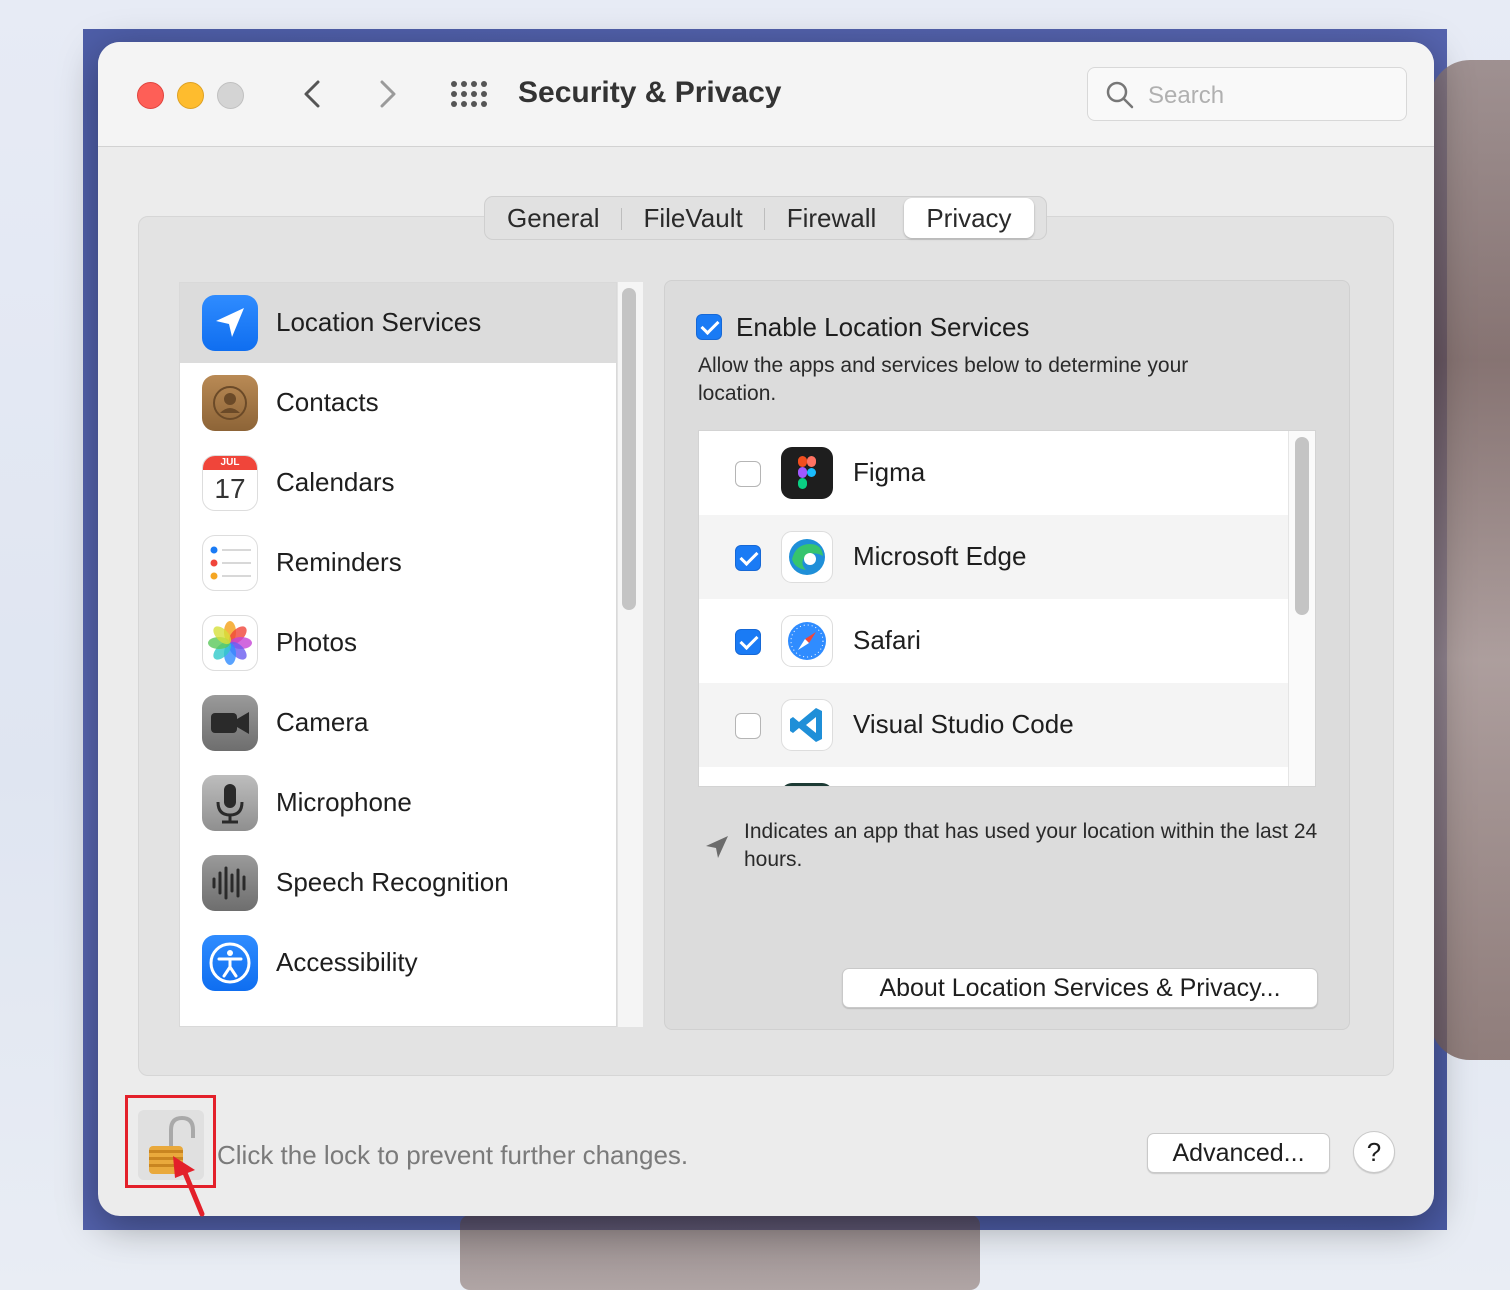  Describe the element at coordinates (883, 327) in the screenshot. I see `enable-location-label: Enable Location Services` at that location.